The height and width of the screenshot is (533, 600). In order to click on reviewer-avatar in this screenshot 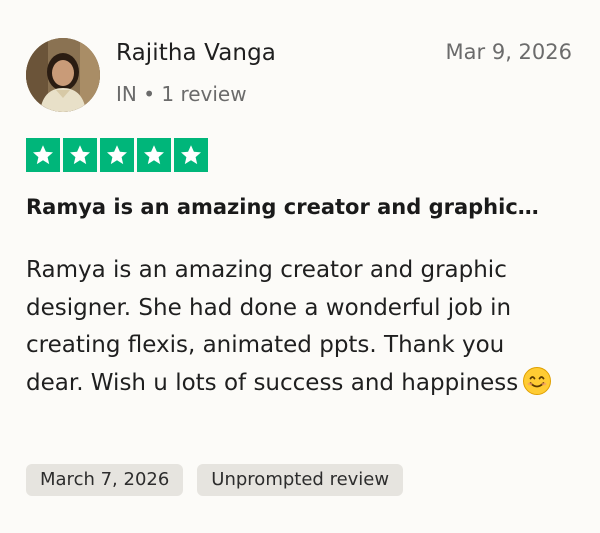, I will do `click(63, 75)`.